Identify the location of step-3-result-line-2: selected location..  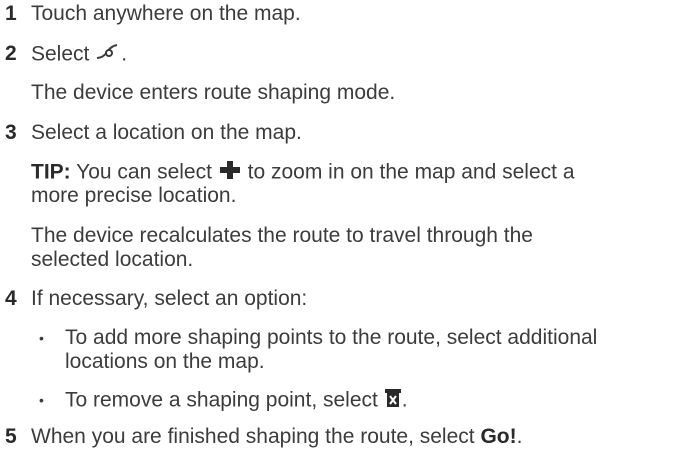
(112, 259).